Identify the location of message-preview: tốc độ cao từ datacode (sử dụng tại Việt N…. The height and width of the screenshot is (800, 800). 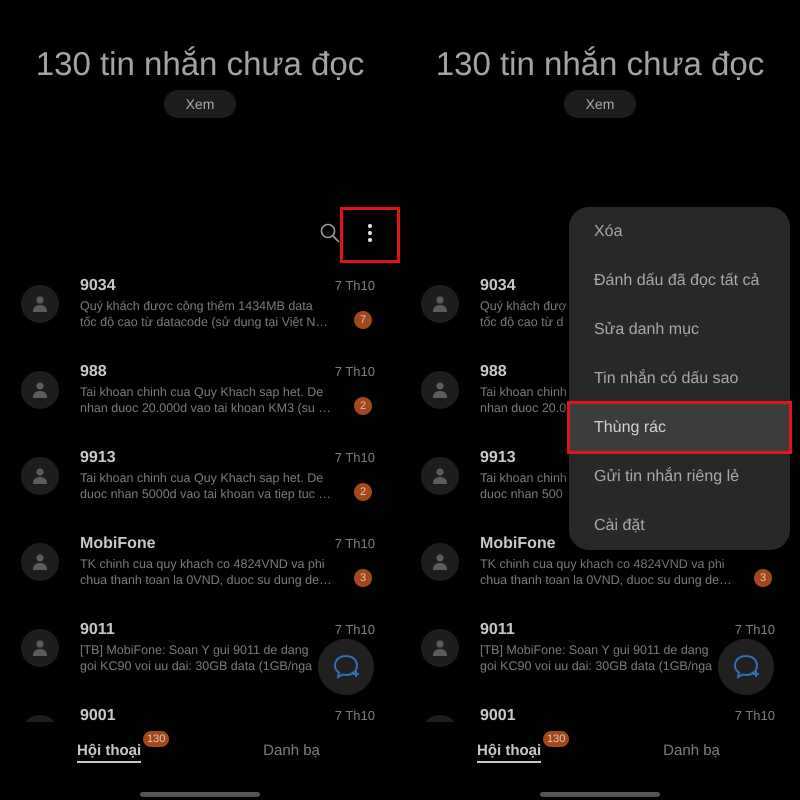
(204, 322).